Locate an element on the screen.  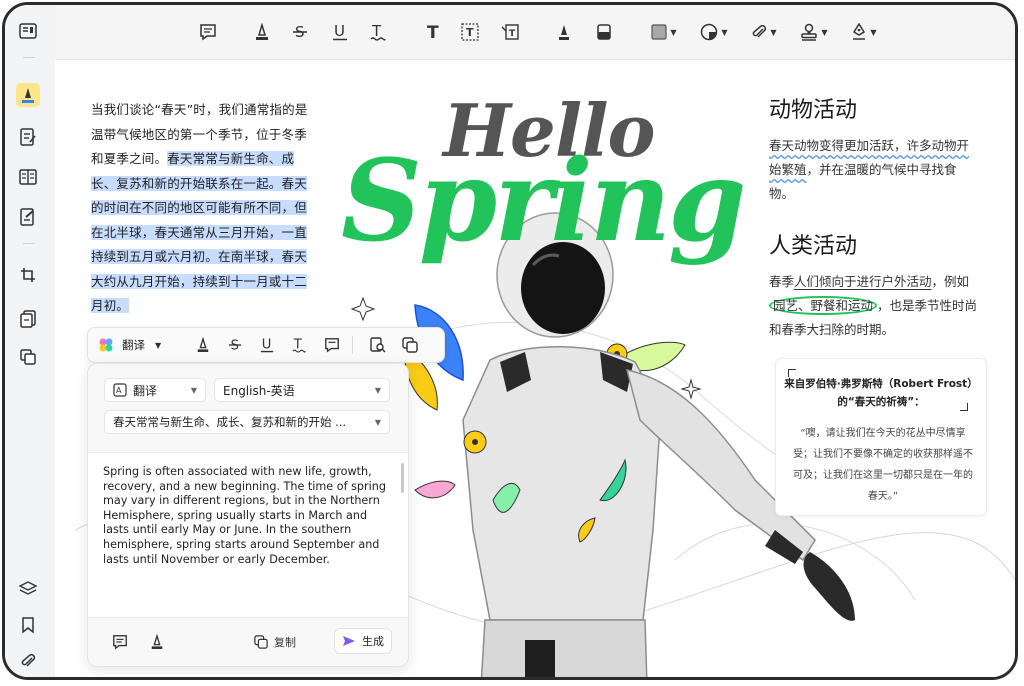
shape-dropdown: ▼ is located at coordinates (664, 32).